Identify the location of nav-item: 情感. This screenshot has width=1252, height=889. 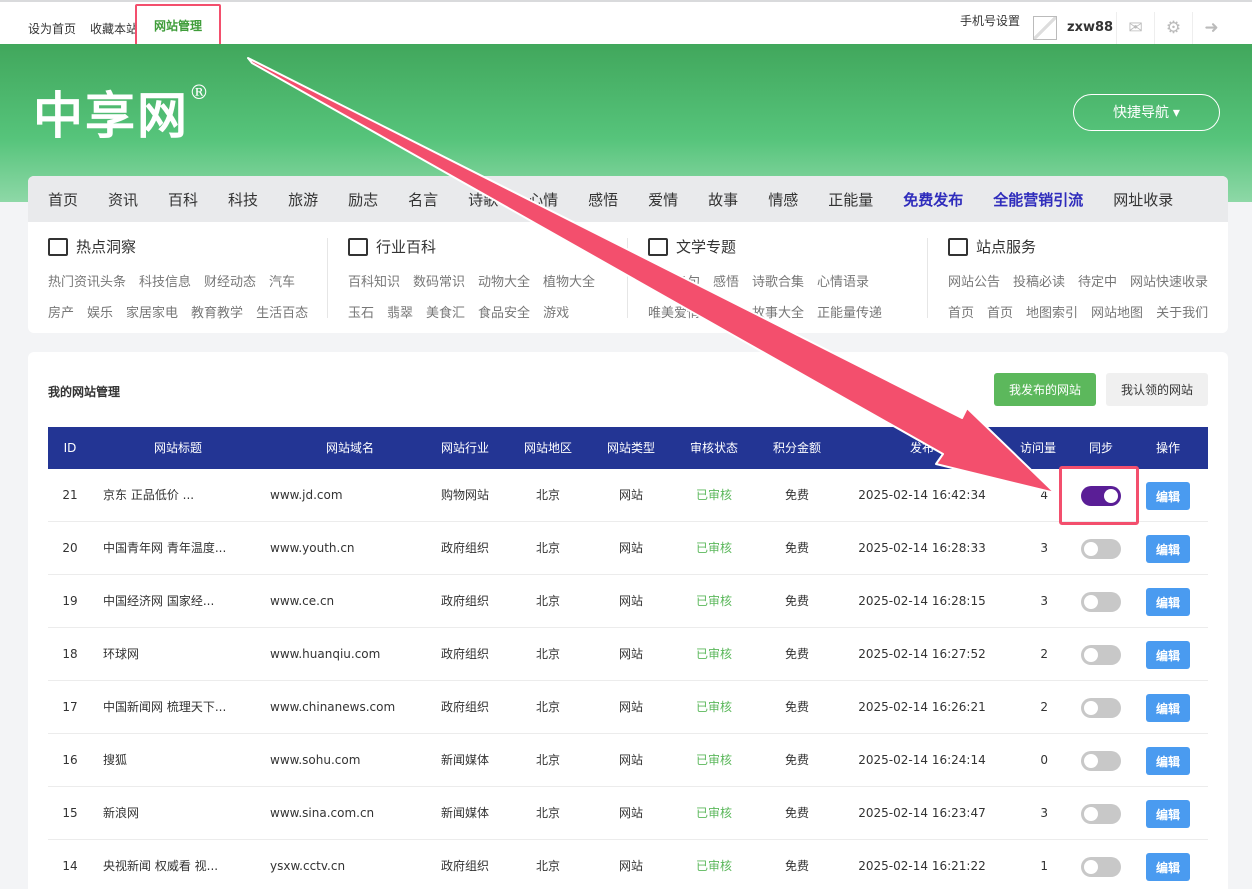
(783, 199).